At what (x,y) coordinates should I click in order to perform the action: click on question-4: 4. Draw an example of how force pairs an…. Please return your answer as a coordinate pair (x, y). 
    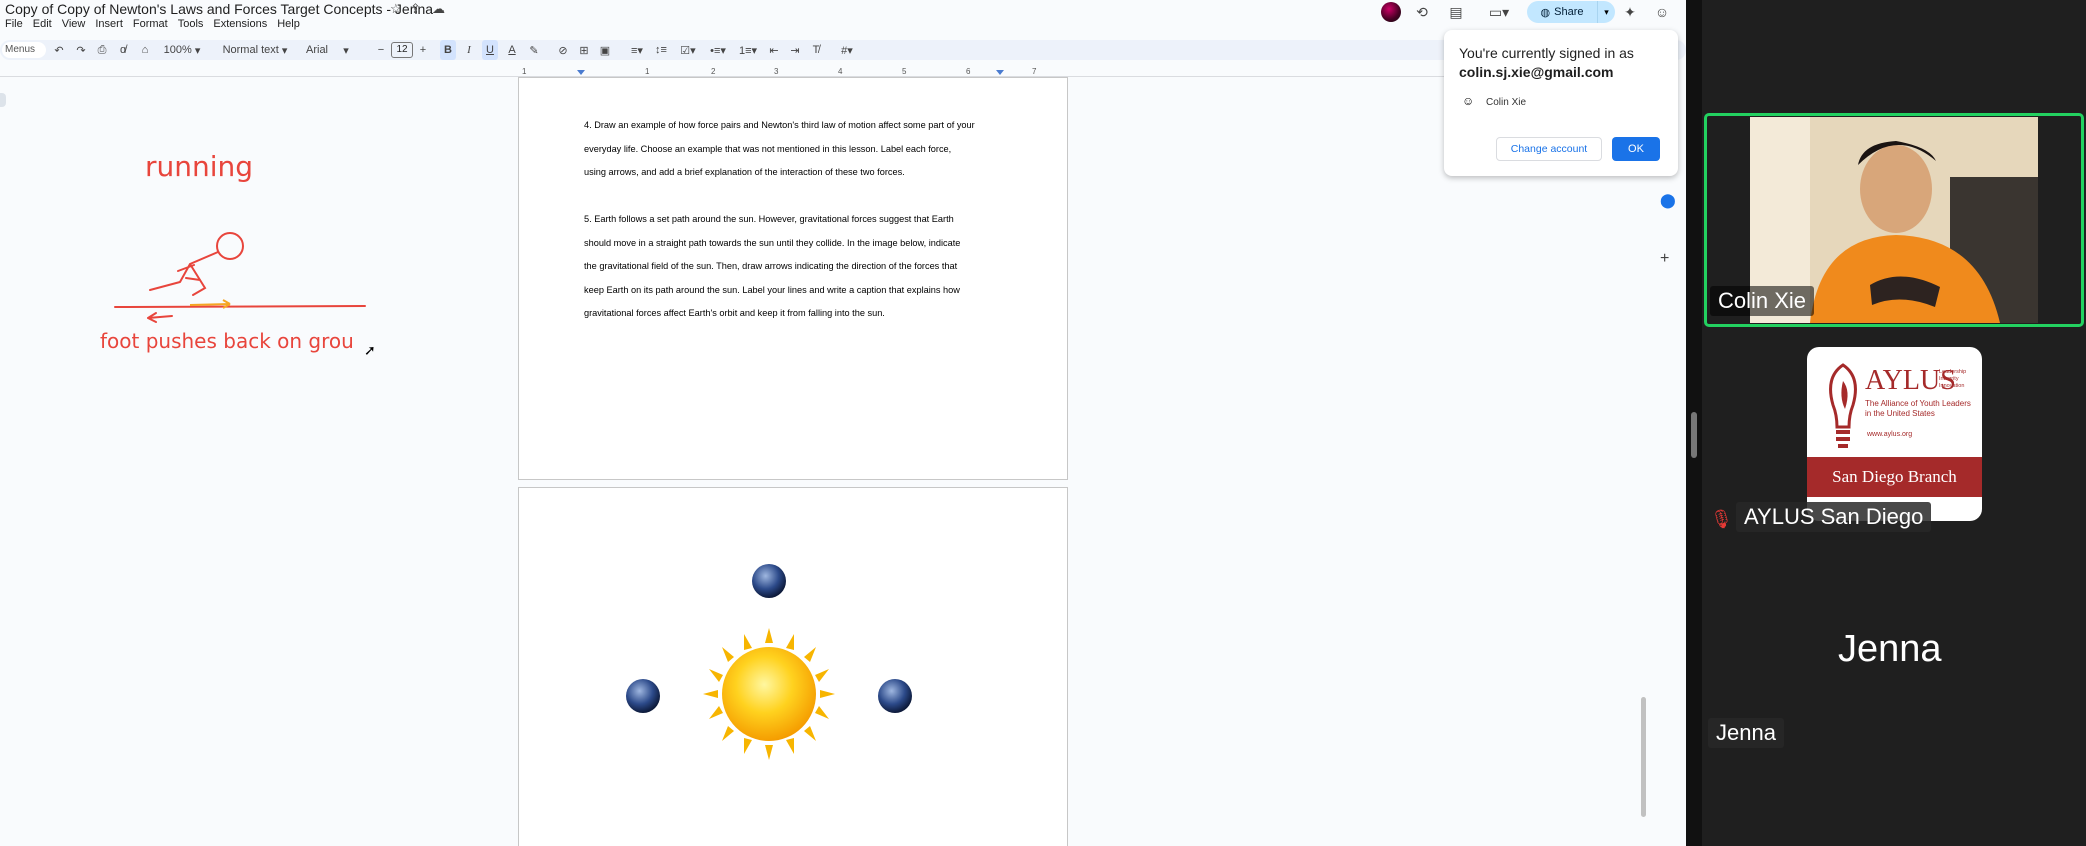
    Looking at the image, I should click on (804, 149).